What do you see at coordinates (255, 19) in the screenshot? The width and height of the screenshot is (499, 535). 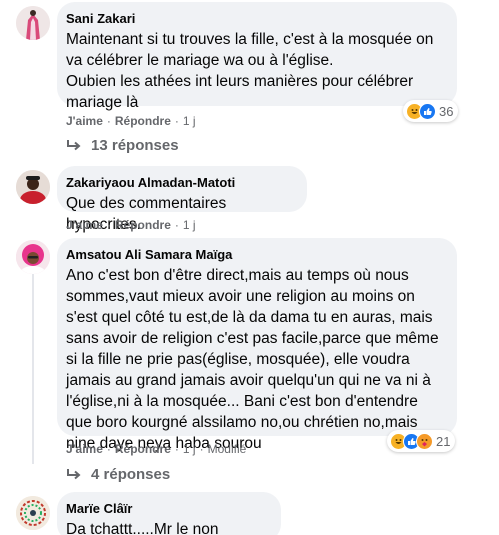 I see `comment-author: Sani Zakari` at bounding box center [255, 19].